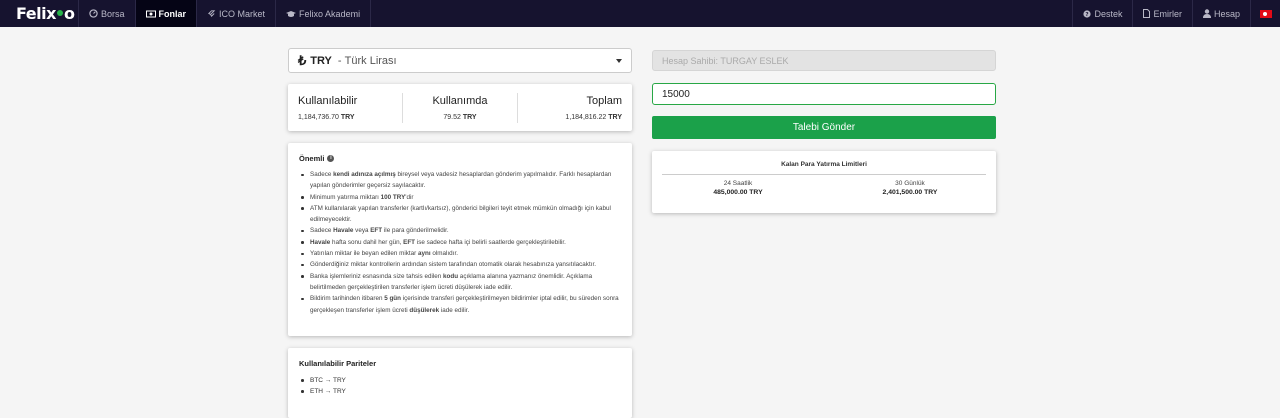 This screenshot has height=418, width=1280. Describe the element at coordinates (460, 197) in the screenshot. I see `notice-item: Minimum yatırma miktarı 100 TRY'dir` at that location.